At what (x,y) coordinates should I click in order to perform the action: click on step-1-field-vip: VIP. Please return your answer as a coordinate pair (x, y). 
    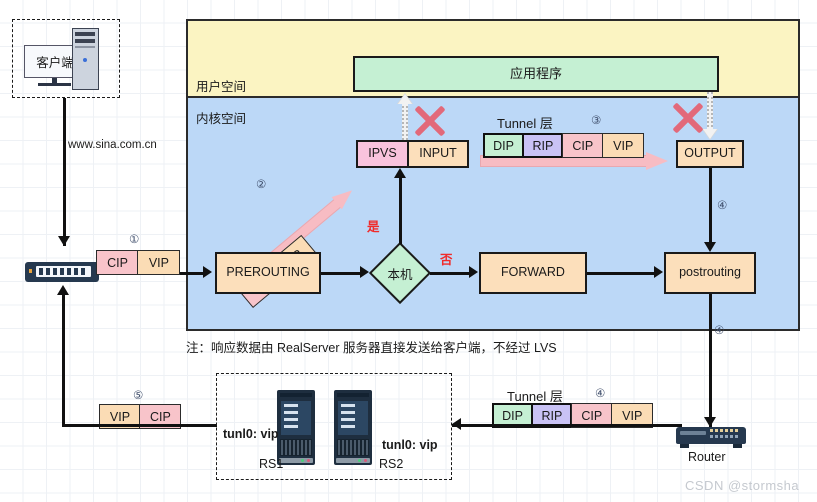
    Looking at the image, I should click on (159, 262).